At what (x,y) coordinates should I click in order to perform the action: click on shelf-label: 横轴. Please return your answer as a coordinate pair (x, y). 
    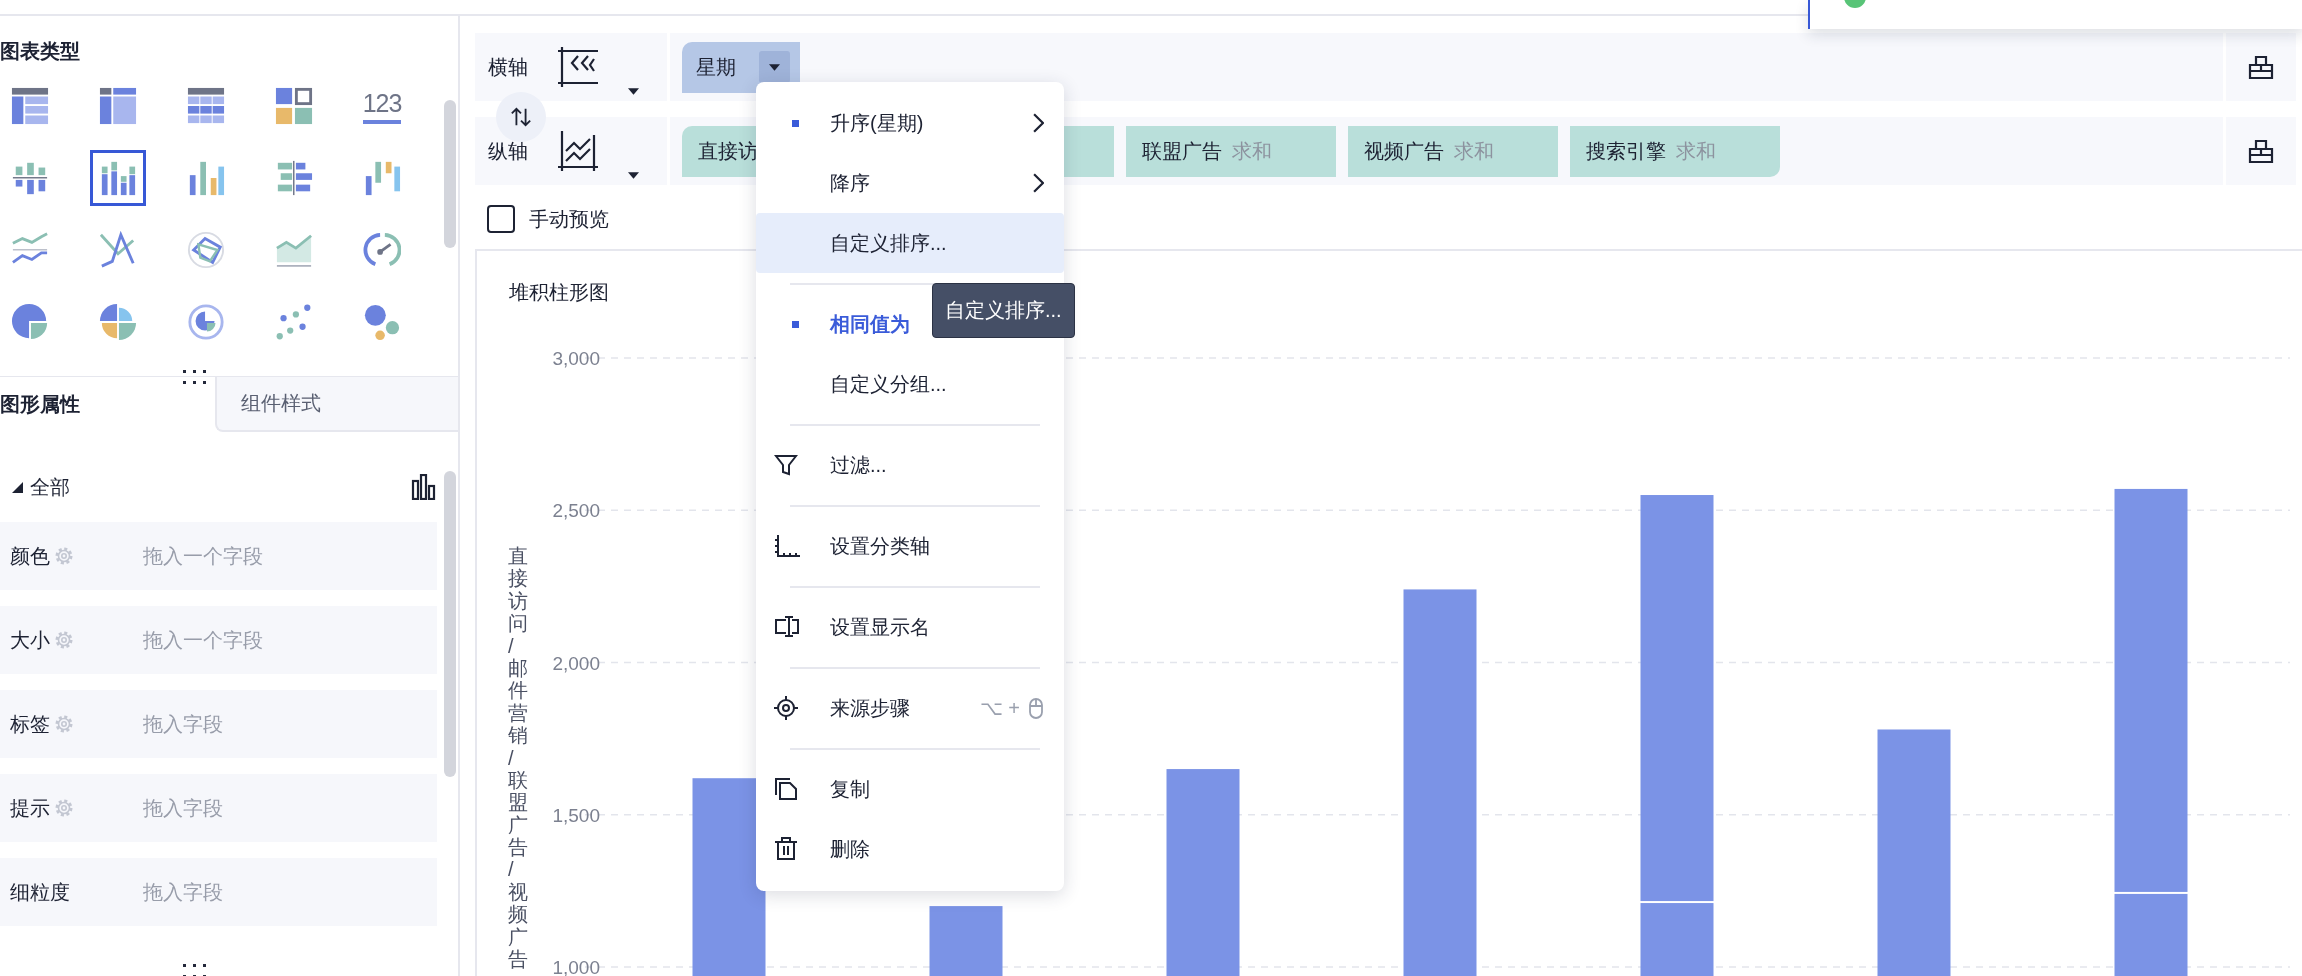
    Looking at the image, I should click on (508, 67).